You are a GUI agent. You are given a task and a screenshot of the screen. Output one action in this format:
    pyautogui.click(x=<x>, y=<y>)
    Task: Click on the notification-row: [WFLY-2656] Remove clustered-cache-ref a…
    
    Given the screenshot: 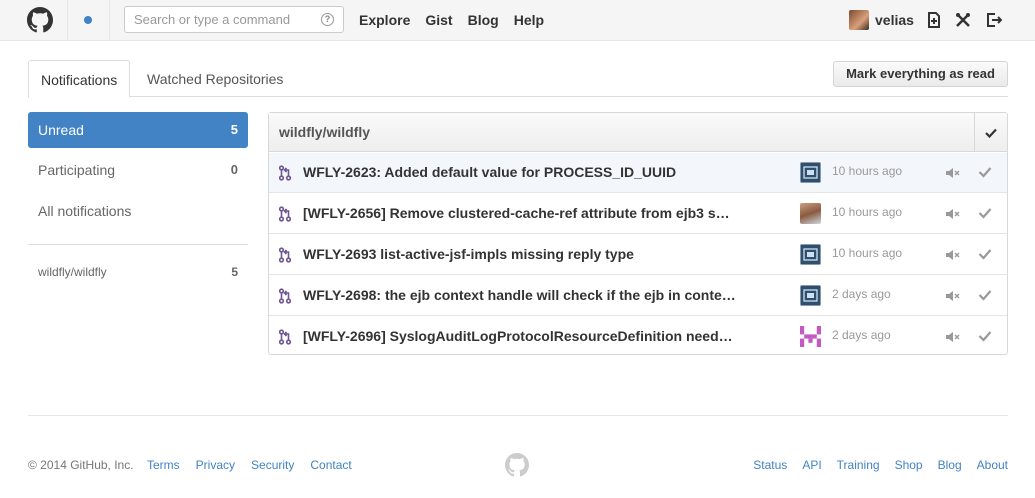 What is the action you would take?
    pyautogui.click(x=638, y=214)
    